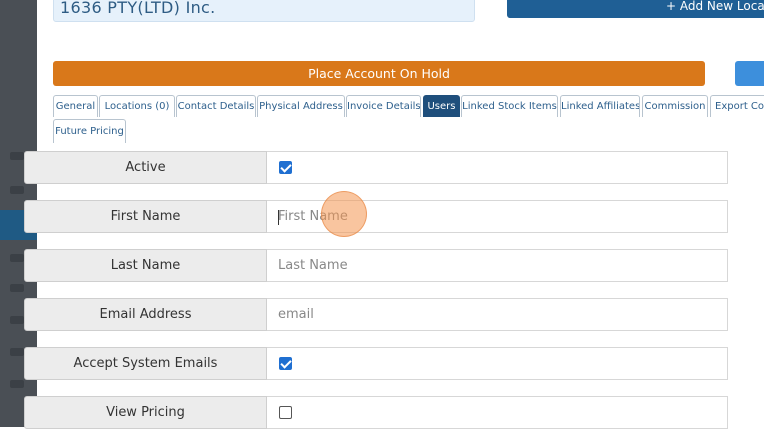 The width and height of the screenshot is (764, 429). I want to click on accept-emails-checkbox, so click(285, 363).